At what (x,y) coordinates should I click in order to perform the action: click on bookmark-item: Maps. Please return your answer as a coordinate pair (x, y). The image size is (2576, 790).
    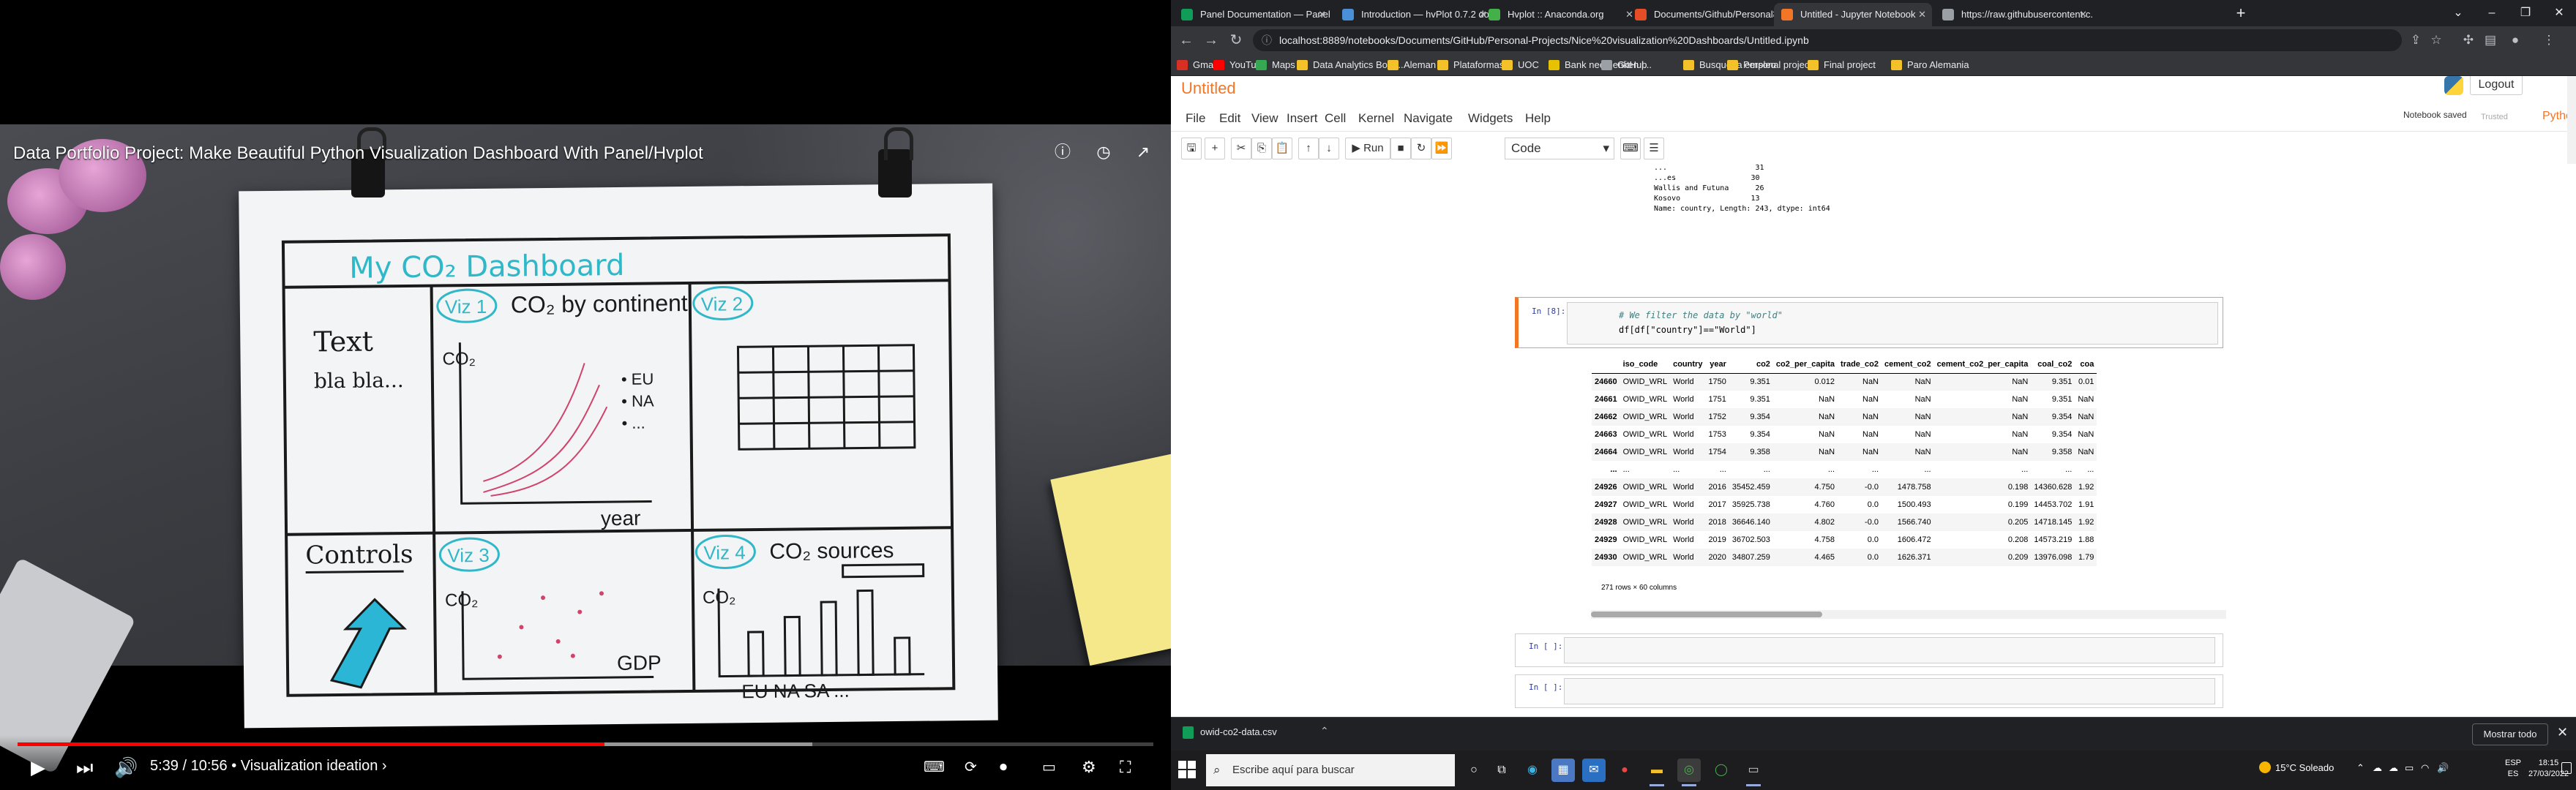
    Looking at the image, I should click on (1275, 65).